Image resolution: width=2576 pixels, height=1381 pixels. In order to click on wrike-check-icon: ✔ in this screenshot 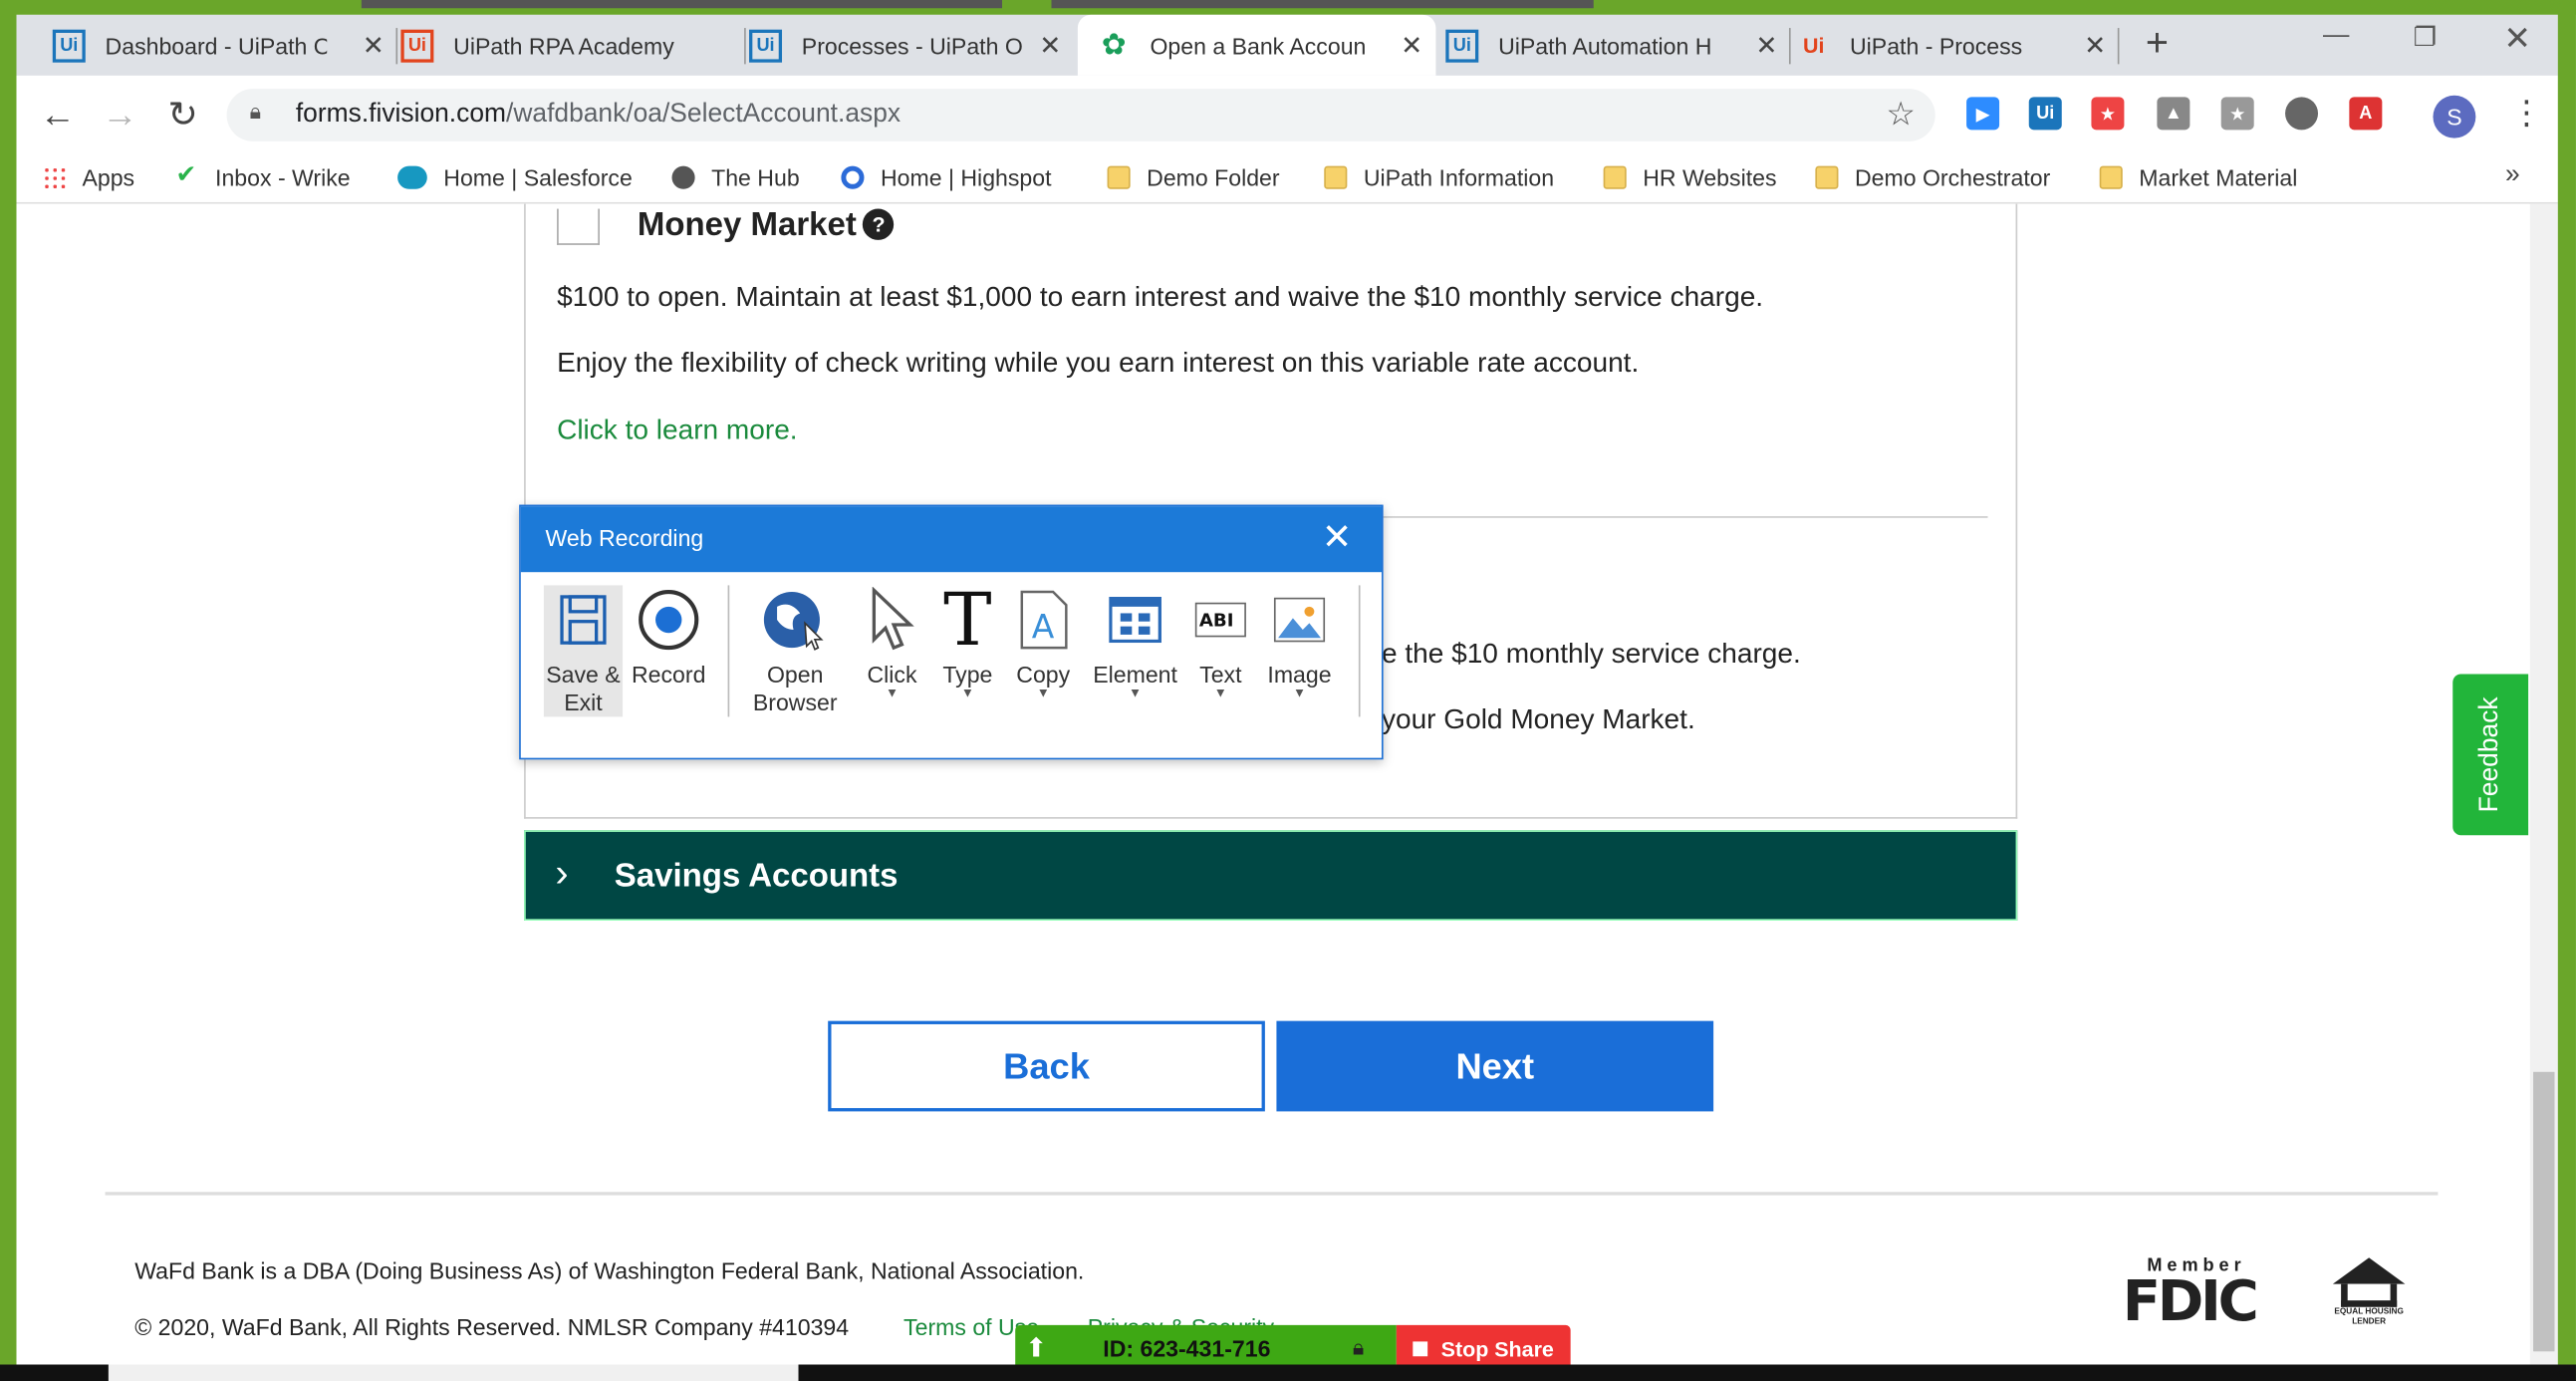, I will do `click(186, 174)`.